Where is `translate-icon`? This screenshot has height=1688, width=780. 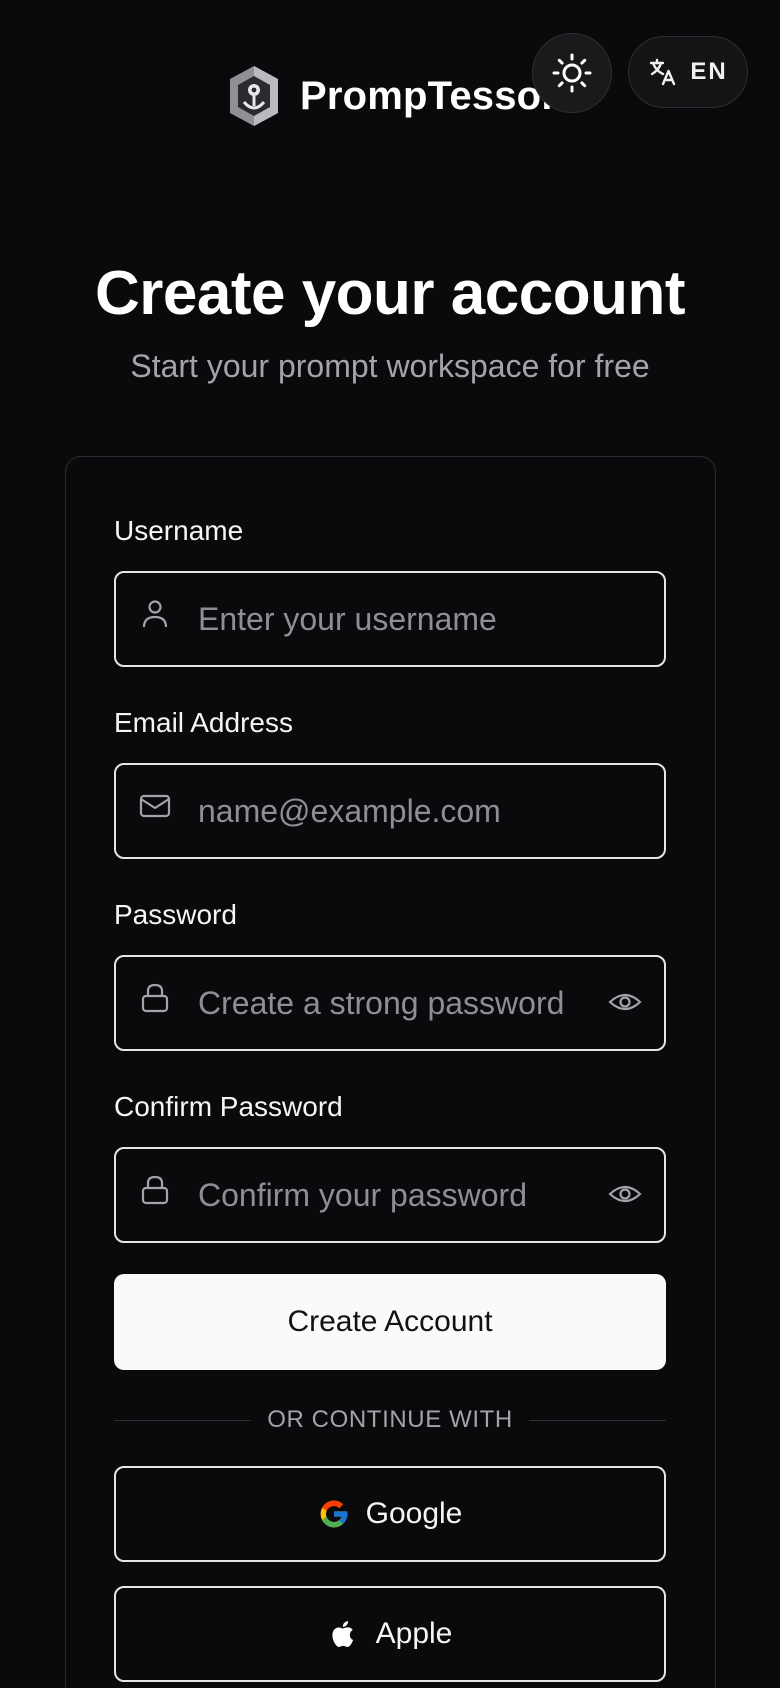 translate-icon is located at coordinates (663, 72).